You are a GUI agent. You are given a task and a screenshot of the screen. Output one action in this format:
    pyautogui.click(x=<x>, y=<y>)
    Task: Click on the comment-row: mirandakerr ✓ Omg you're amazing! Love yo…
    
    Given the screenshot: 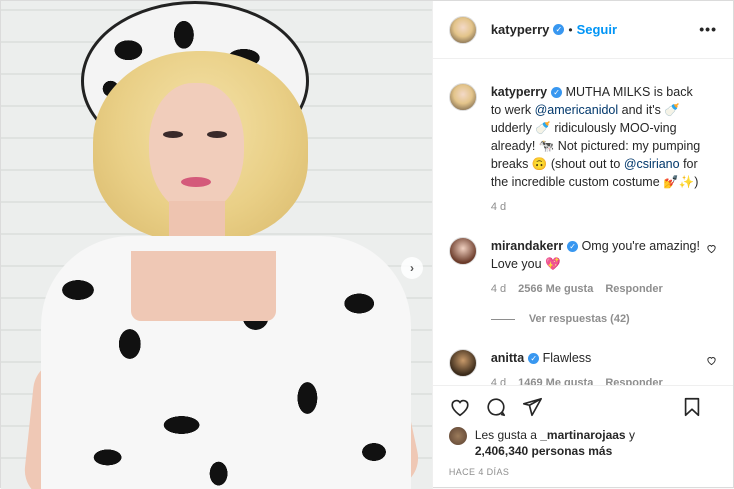 What is the action you would take?
    pyautogui.click(x=582, y=266)
    